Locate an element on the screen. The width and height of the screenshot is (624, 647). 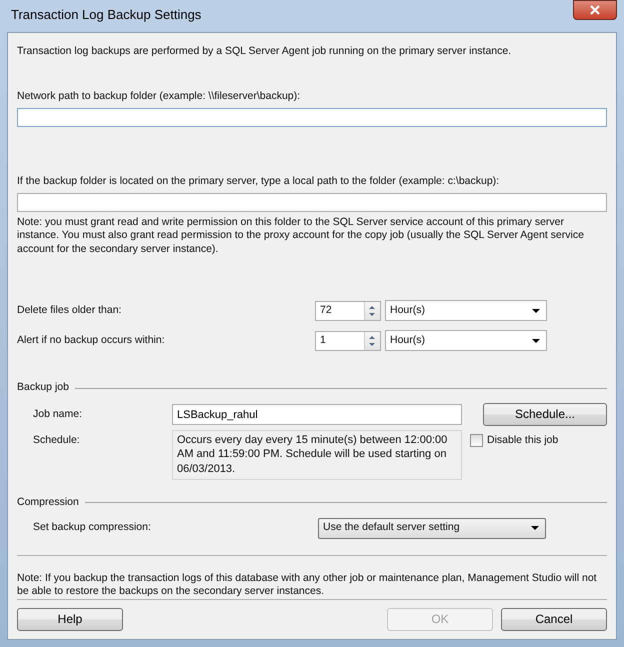
compression-dropdown: Use the default server setting is located at coordinates (432, 528).